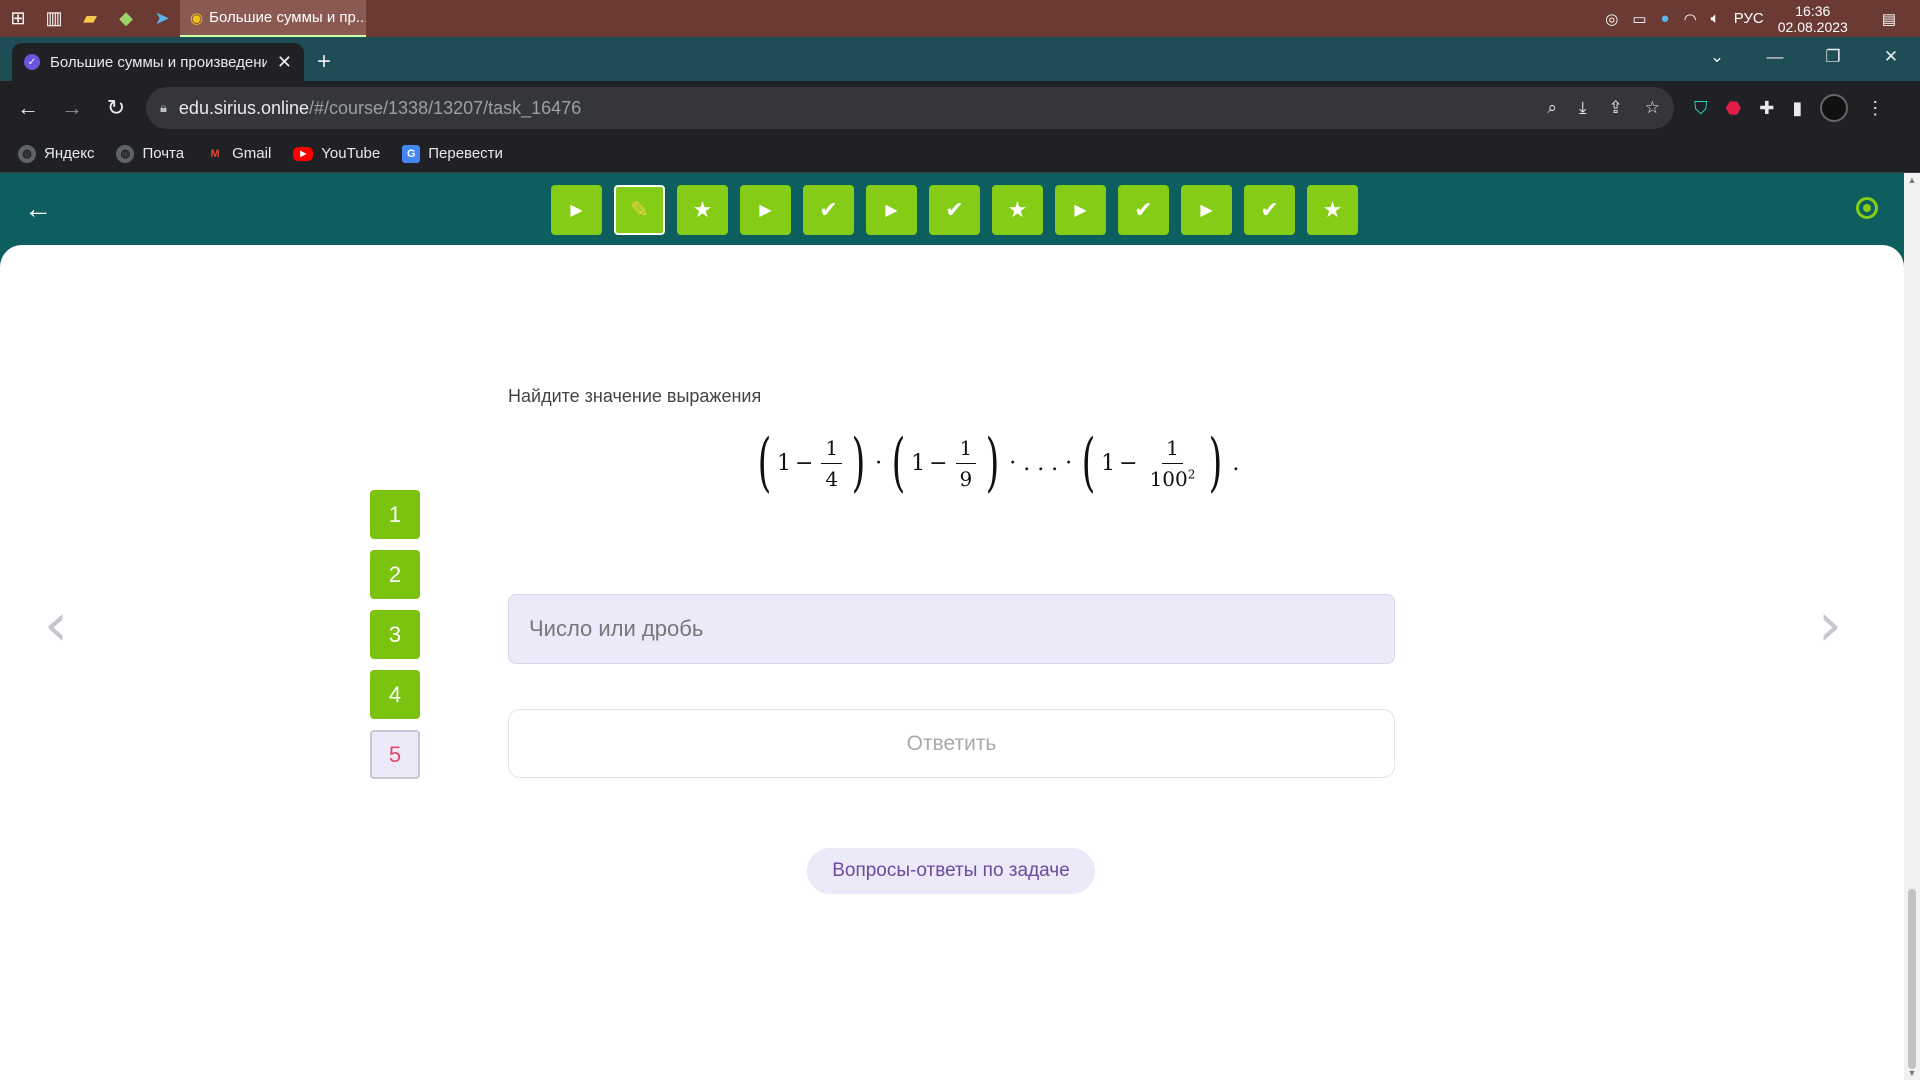  What do you see at coordinates (832, 463) in the screenshot?
I see `fraction-1-4: 1 4` at bounding box center [832, 463].